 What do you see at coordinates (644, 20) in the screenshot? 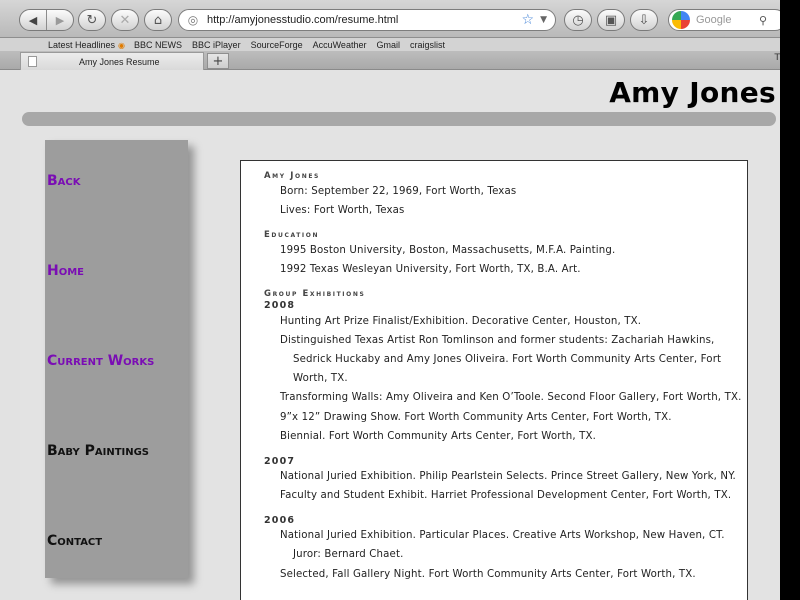
I see `downloads-icon: ⇩` at bounding box center [644, 20].